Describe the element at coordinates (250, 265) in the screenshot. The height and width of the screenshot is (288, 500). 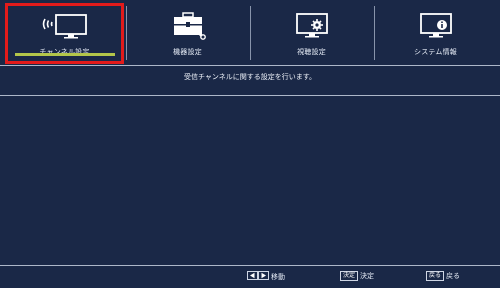
I see `footer-divider` at that location.